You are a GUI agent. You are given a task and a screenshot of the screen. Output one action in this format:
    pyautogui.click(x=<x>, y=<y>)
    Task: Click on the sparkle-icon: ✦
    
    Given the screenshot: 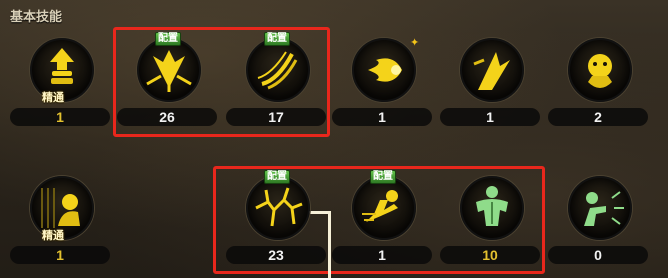 What is the action you would take?
    pyautogui.click(x=415, y=43)
    